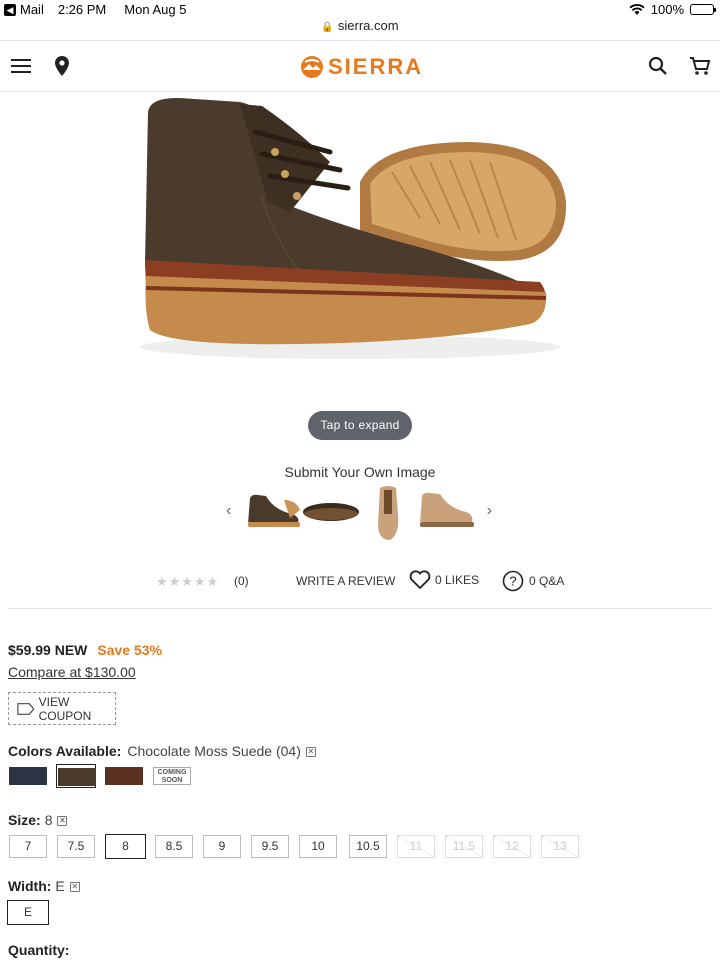  I want to click on width-label: Width:, so click(30, 886).